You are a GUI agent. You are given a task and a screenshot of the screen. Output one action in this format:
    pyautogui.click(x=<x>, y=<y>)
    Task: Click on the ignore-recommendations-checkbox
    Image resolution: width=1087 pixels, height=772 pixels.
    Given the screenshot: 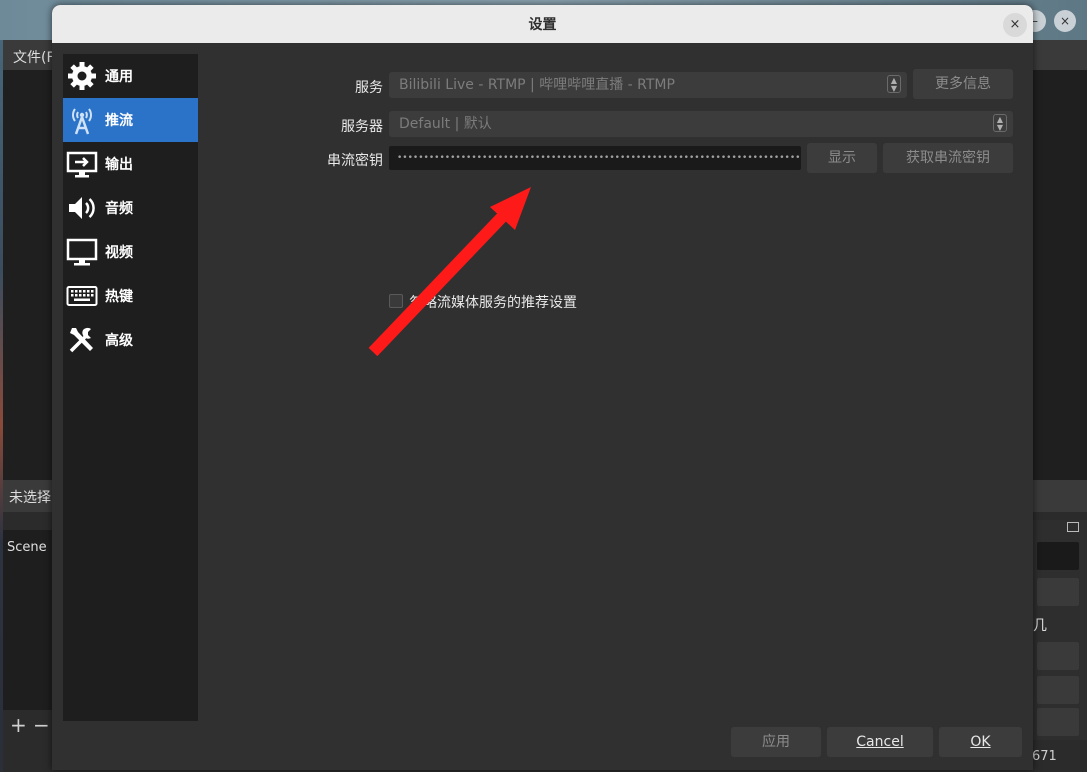 What is the action you would take?
    pyautogui.click(x=396, y=301)
    